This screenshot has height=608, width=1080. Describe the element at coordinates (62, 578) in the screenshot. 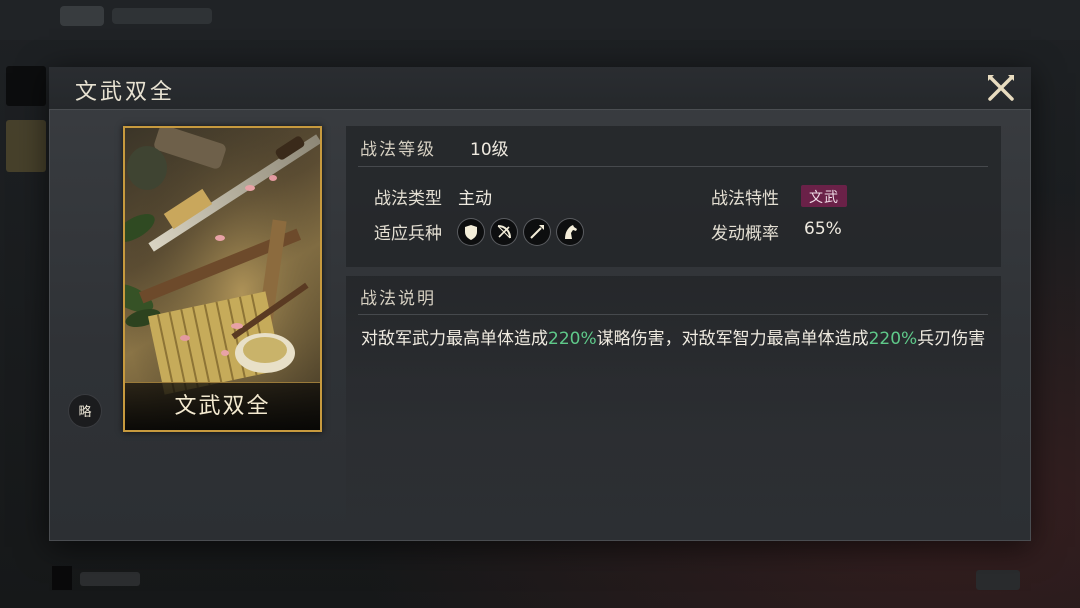

I see `background-bottom-item` at that location.